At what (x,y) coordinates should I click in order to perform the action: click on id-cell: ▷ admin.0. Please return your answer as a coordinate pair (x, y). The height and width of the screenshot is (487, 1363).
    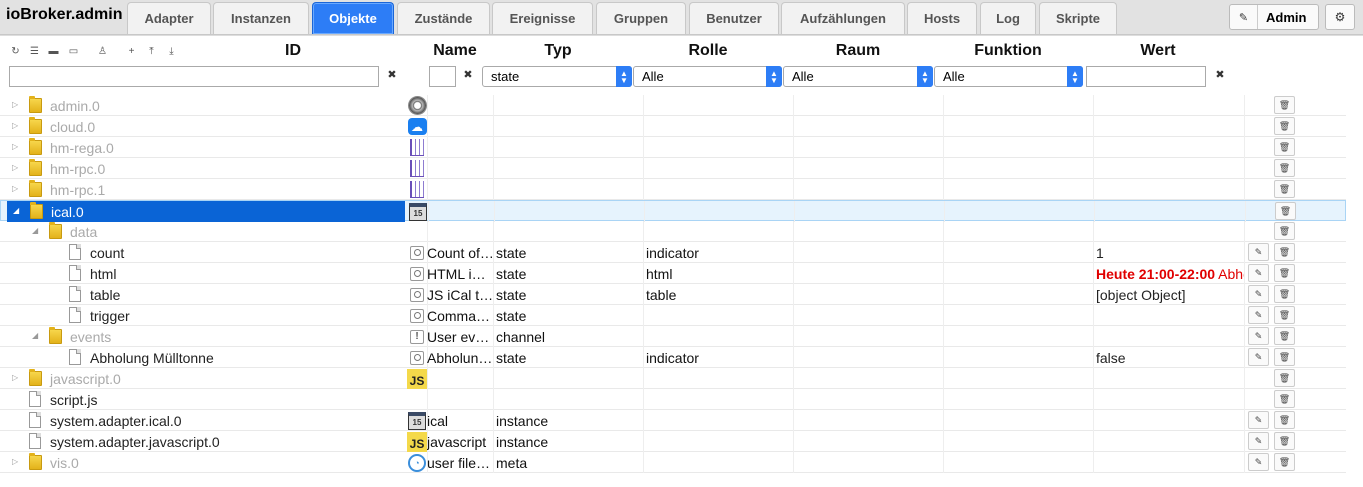
    Looking at the image, I should click on (205, 105).